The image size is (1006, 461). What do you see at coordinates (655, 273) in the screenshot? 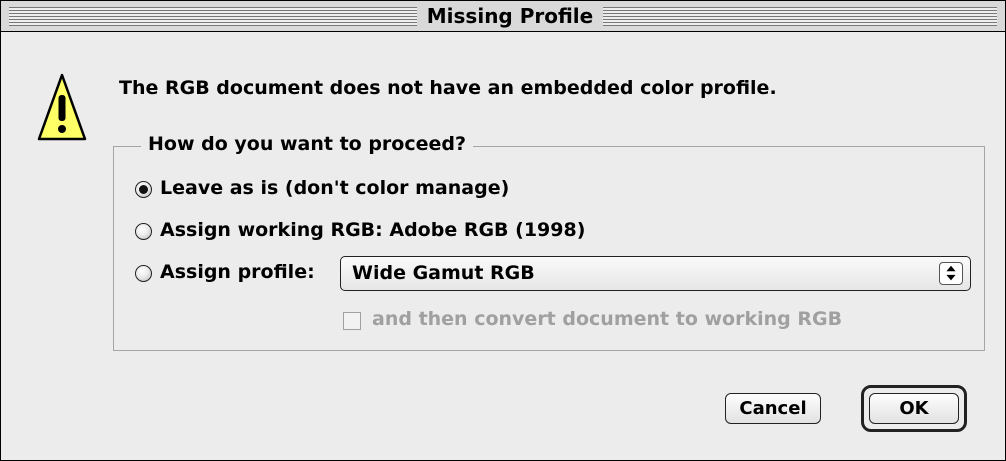
I see `profile-popup-menu: Wide Gamut RGB` at bounding box center [655, 273].